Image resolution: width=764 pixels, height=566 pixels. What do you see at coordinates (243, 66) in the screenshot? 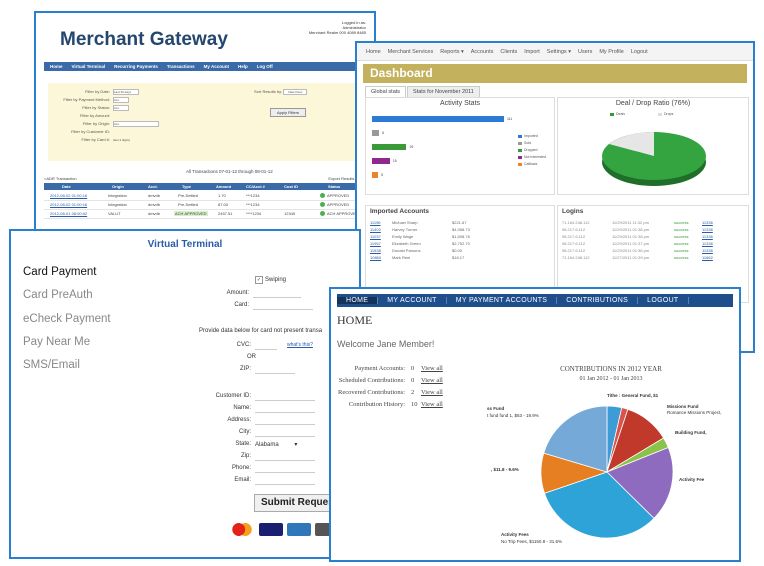
I see `nav-help: Help` at bounding box center [243, 66].